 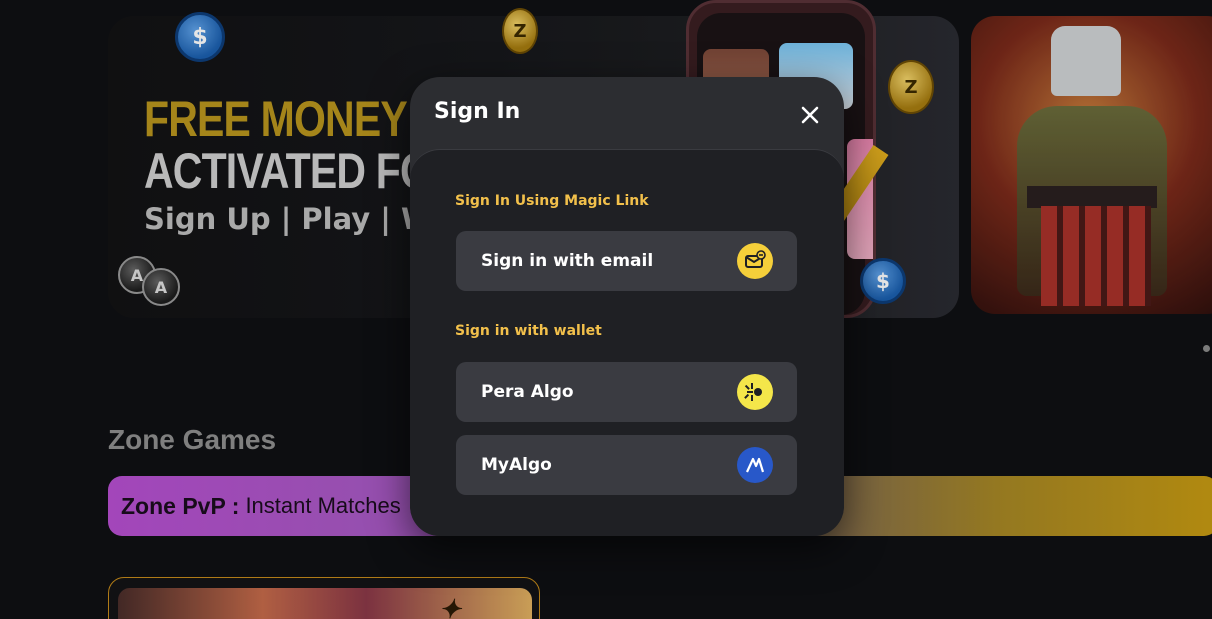 What do you see at coordinates (516, 465) in the screenshot?
I see `option-label: MyAlgo` at bounding box center [516, 465].